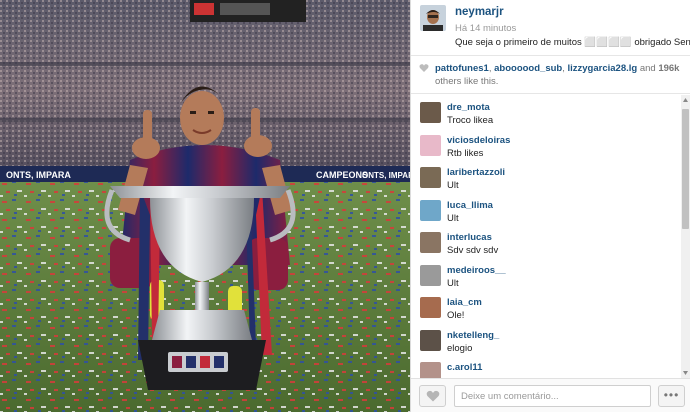  What do you see at coordinates (685, 236) in the screenshot?
I see `comments-scrollbar` at bounding box center [685, 236].